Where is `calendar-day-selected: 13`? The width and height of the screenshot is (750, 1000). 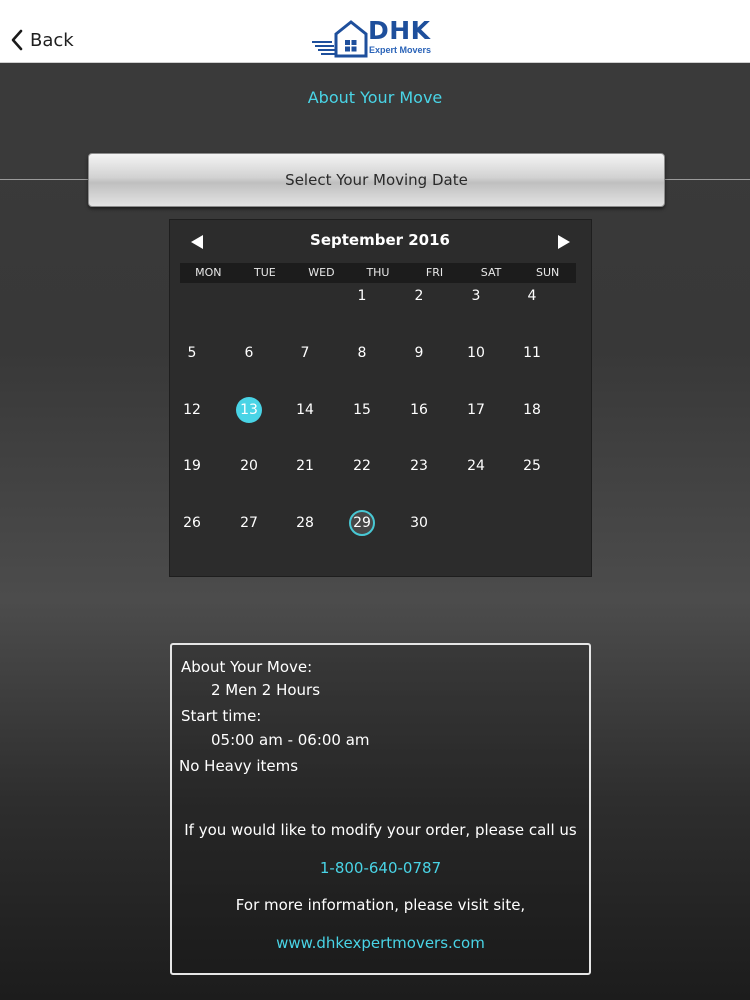 calendar-day-selected: 13 is located at coordinates (249, 410).